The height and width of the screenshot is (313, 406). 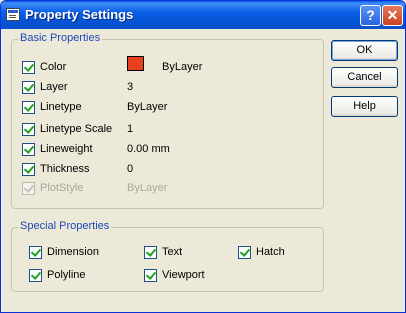 I want to click on dialog-icon, so click(x=13, y=14).